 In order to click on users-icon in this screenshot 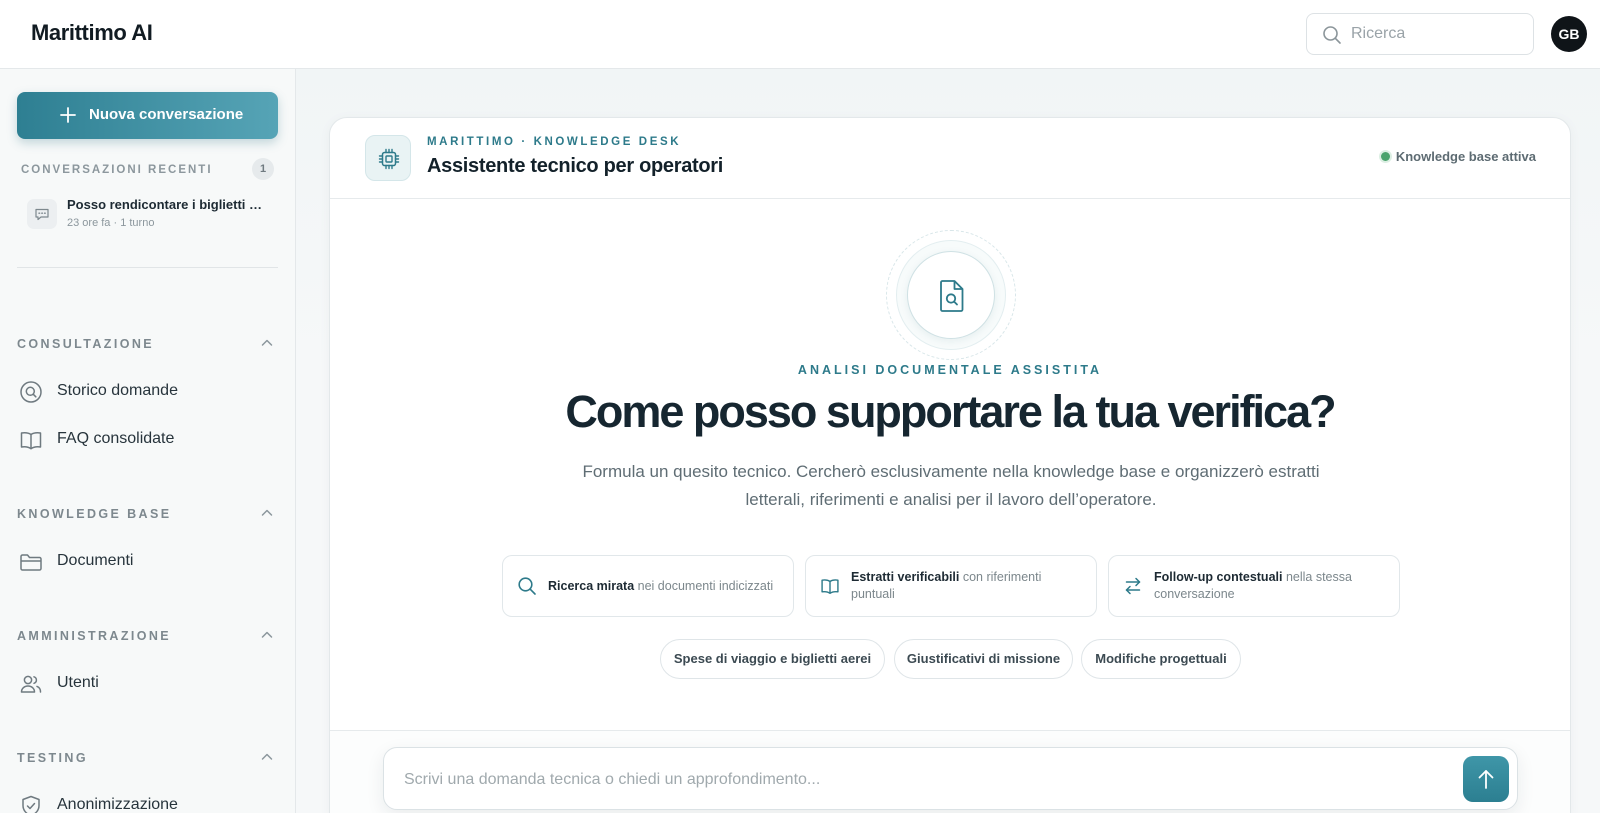, I will do `click(31, 684)`.